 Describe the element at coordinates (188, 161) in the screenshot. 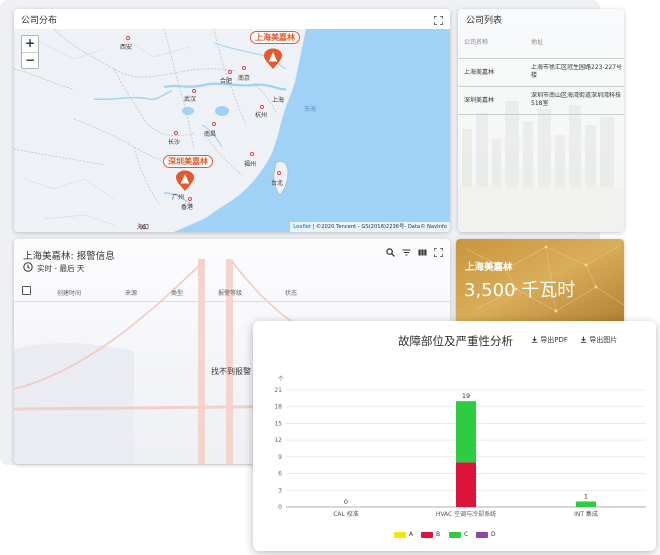

I see `marker-label-shenzhen: 深圳美嘉林` at that location.